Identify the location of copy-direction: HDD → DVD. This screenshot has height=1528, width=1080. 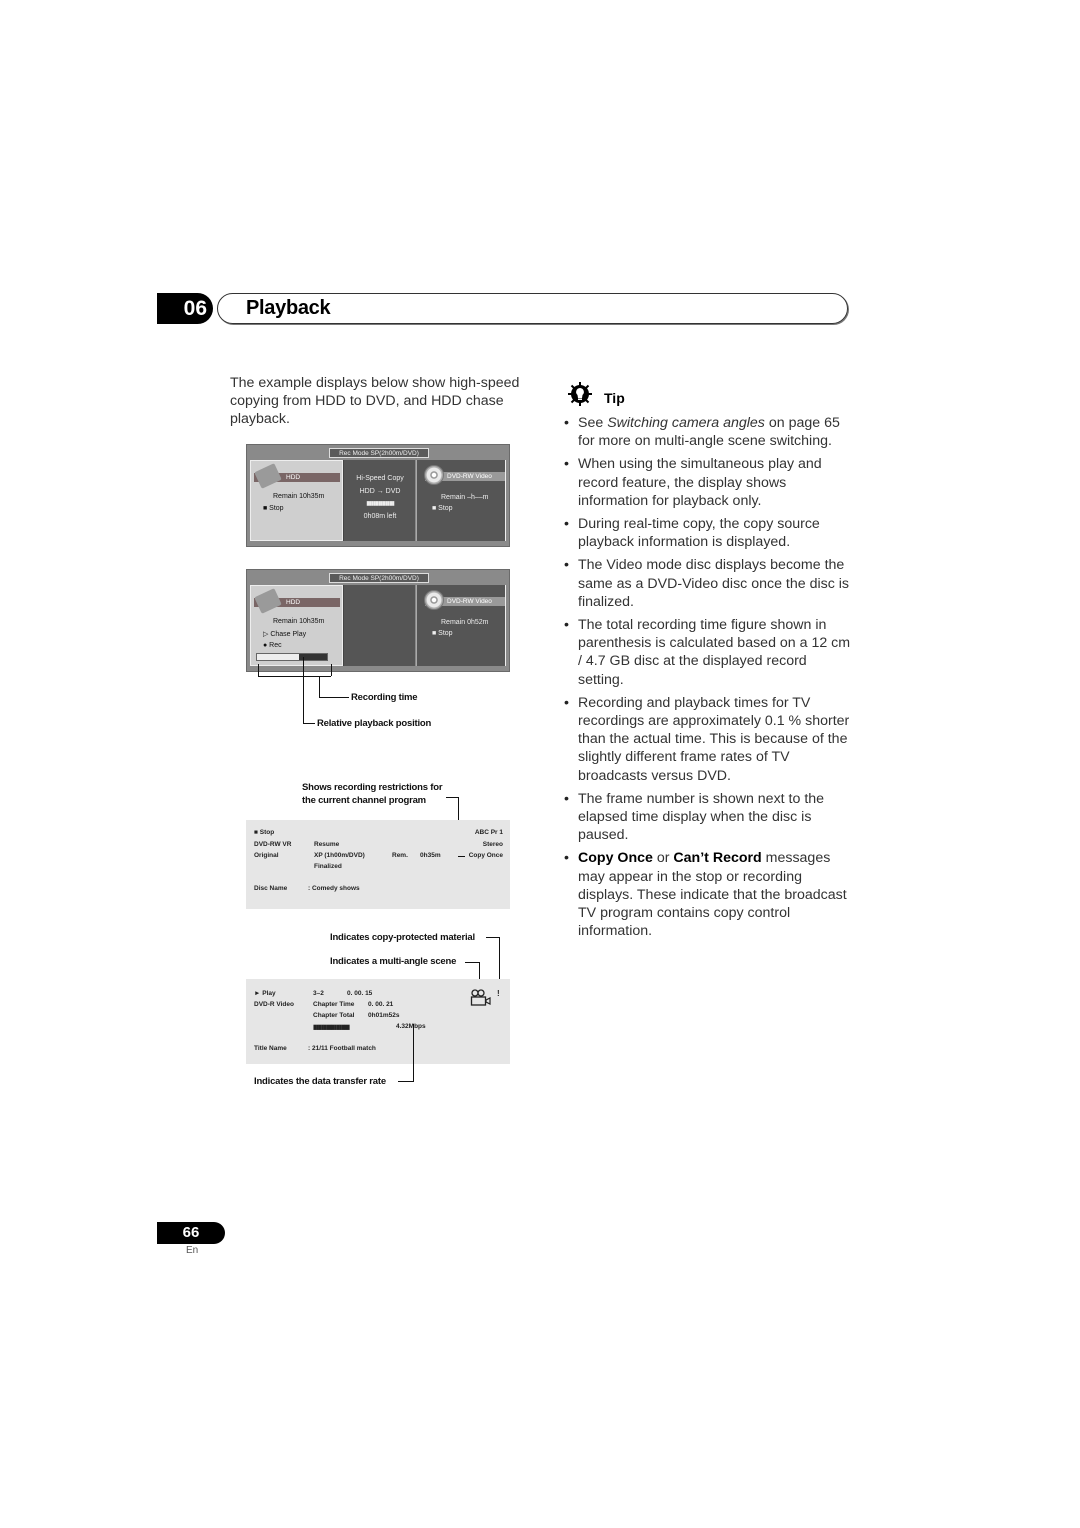
(380, 491).